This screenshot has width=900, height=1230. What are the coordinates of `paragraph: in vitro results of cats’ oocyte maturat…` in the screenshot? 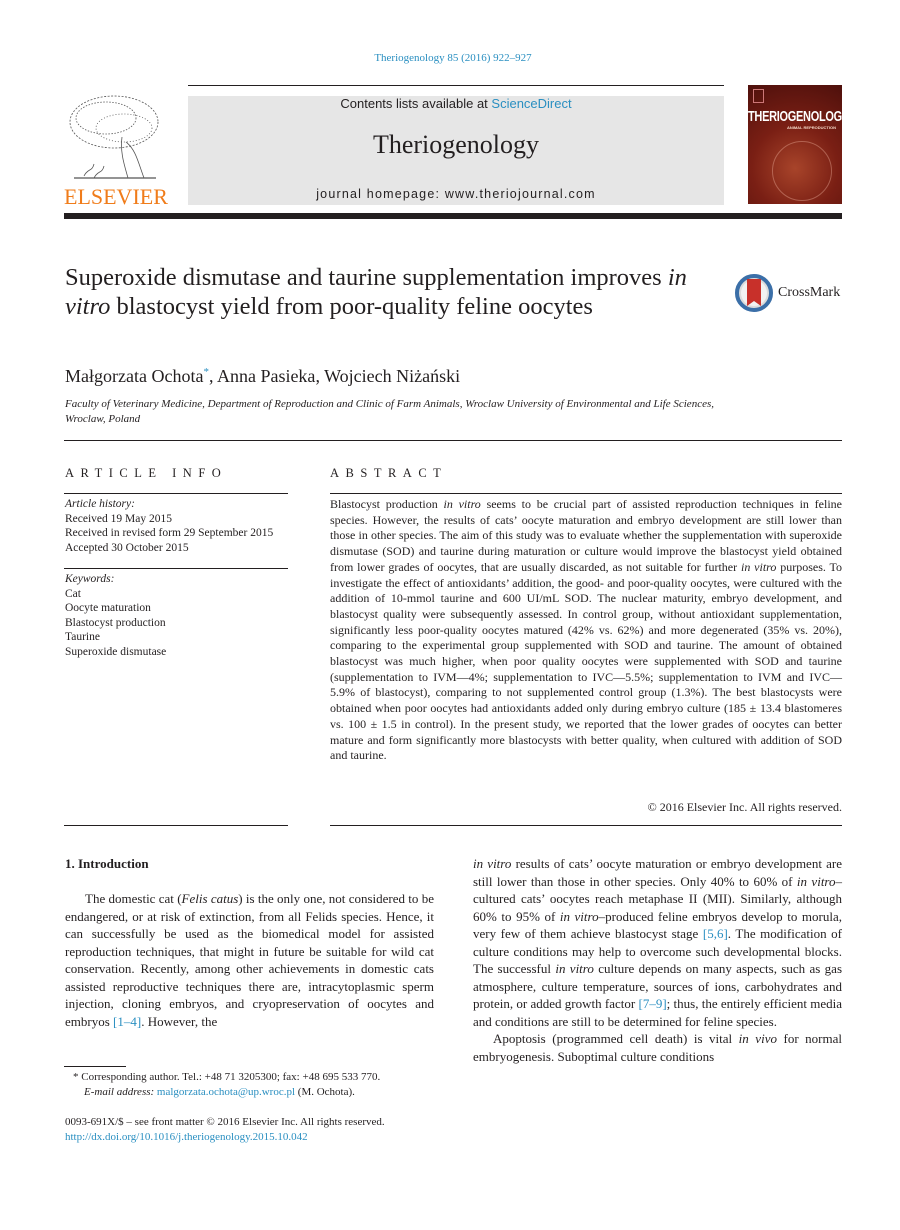 It's located at (657, 942).